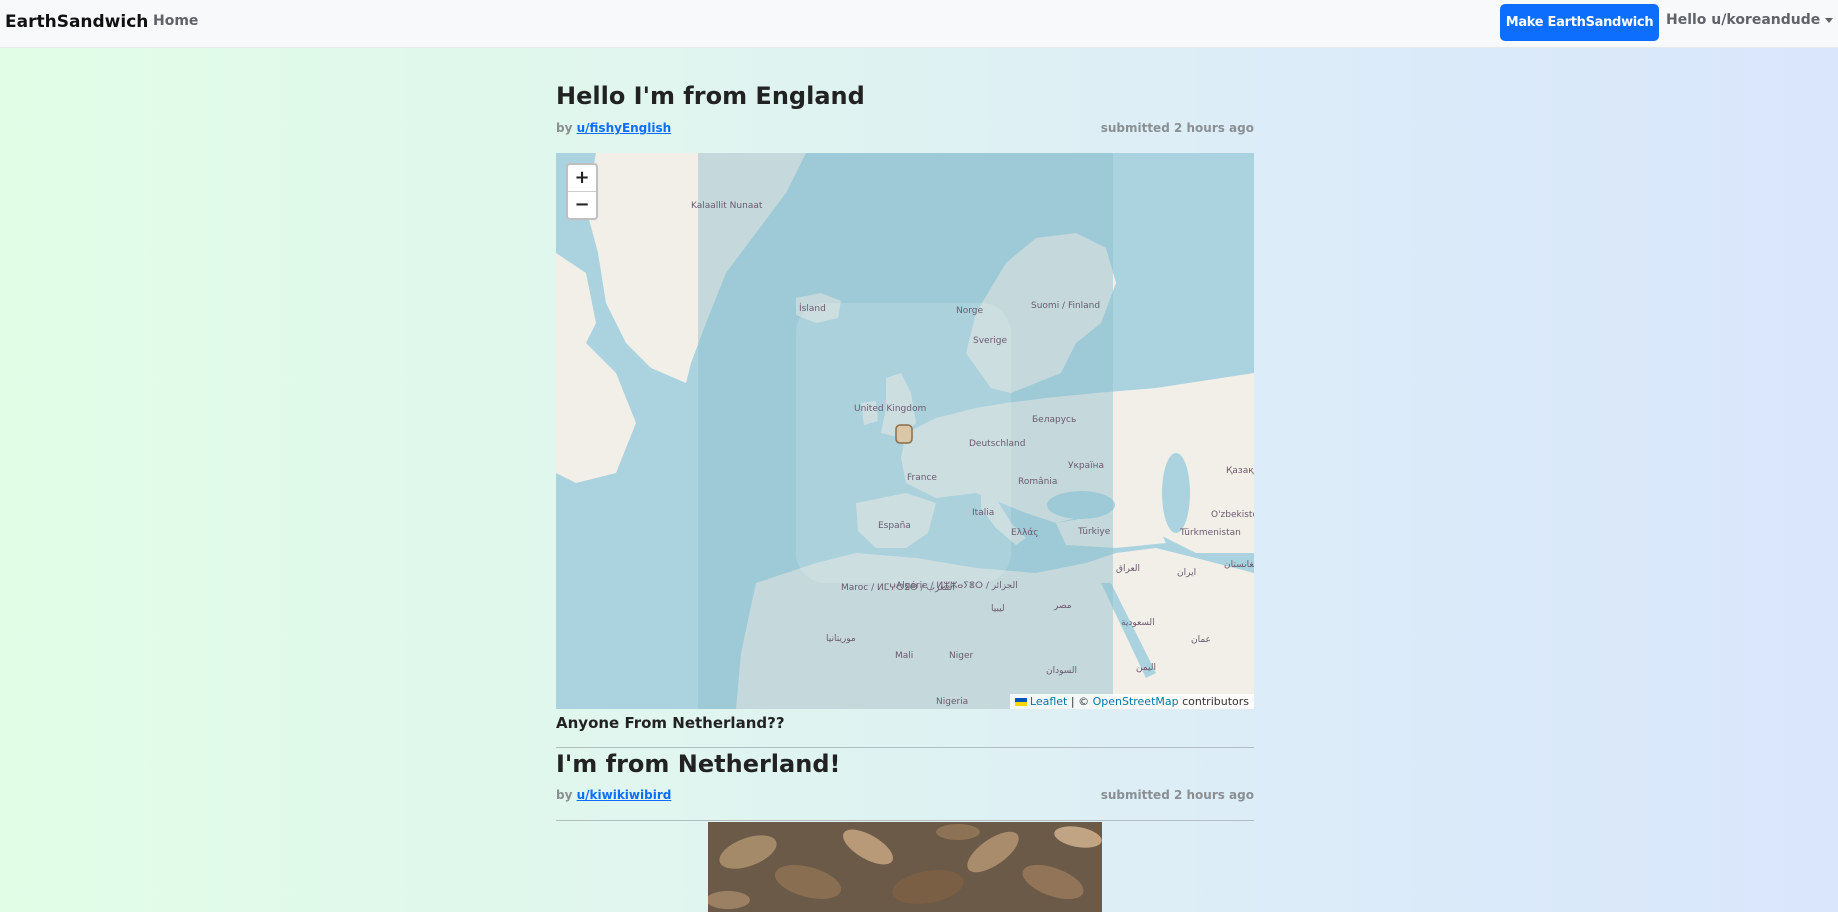 The height and width of the screenshot is (912, 1838). What do you see at coordinates (812, 308) in the screenshot?
I see `map-label: Ísland` at bounding box center [812, 308].